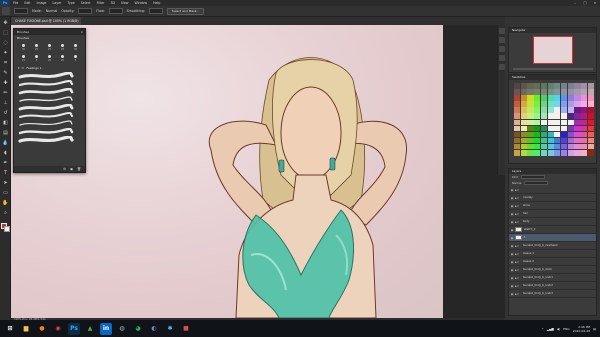 This screenshot has height=337, width=600. I want to click on opacity-field, so click(85, 11).